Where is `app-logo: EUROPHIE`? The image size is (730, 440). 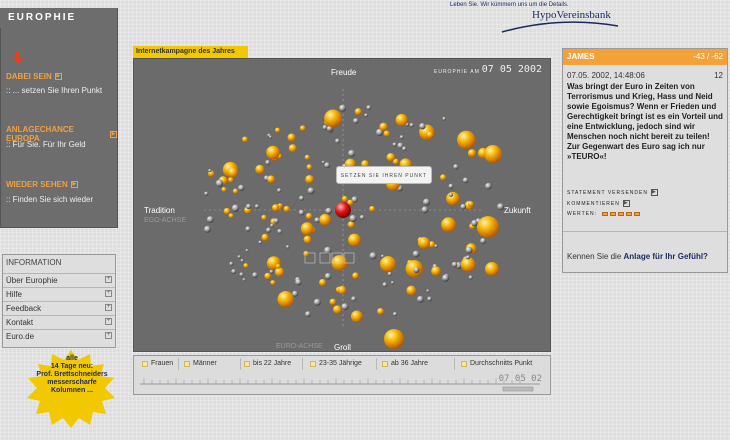
app-logo: EUROPHIE is located at coordinates (59, 18).